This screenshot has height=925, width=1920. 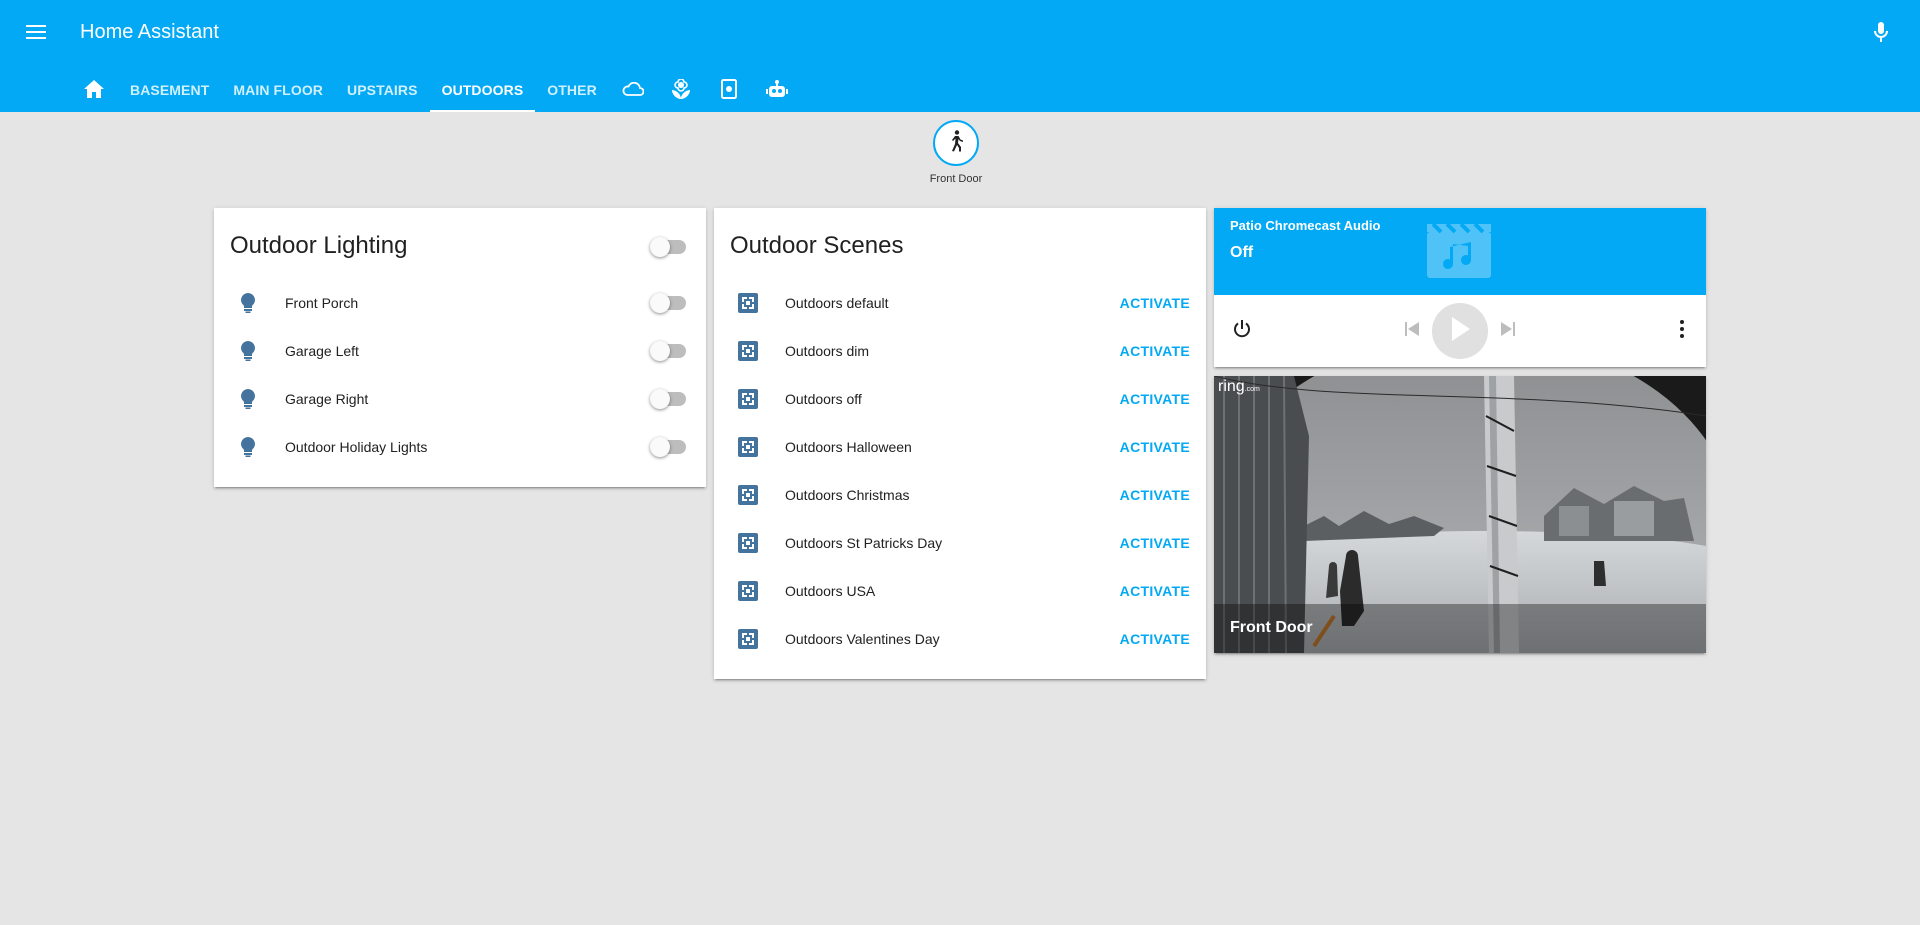 What do you see at coordinates (149, 32) in the screenshot?
I see `app-title: Home Assistant` at bounding box center [149, 32].